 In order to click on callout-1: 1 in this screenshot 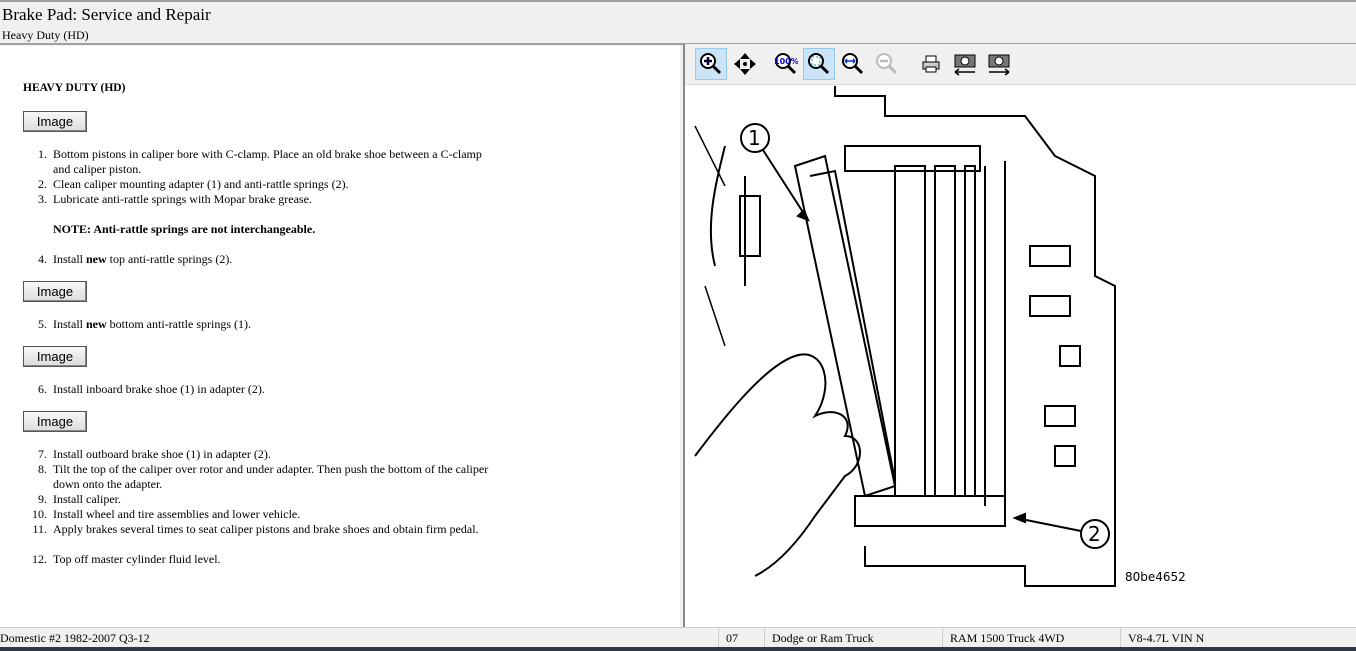, I will do `click(754, 138)`.